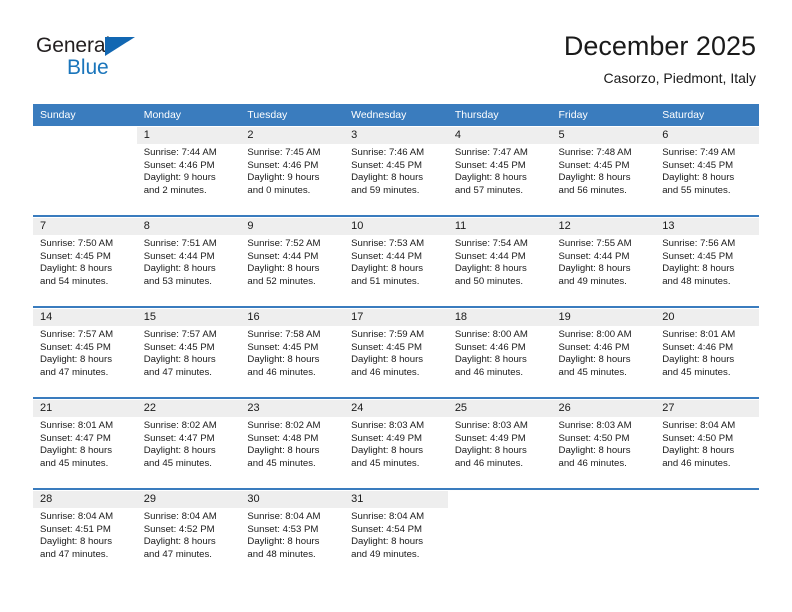 Image resolution: width=792 pixels, height=612 pixels. Describe the element at coordinates (396, 499) in the screenshot. I see `day-number: 31` at that location.